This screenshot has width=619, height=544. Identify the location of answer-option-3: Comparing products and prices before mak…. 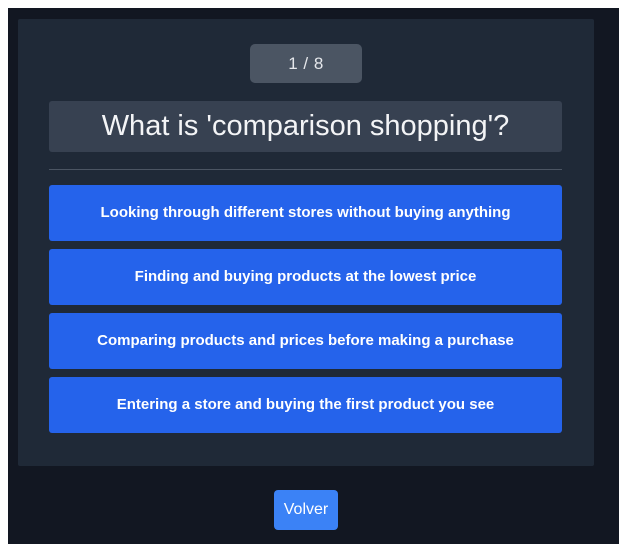
(305, 341).